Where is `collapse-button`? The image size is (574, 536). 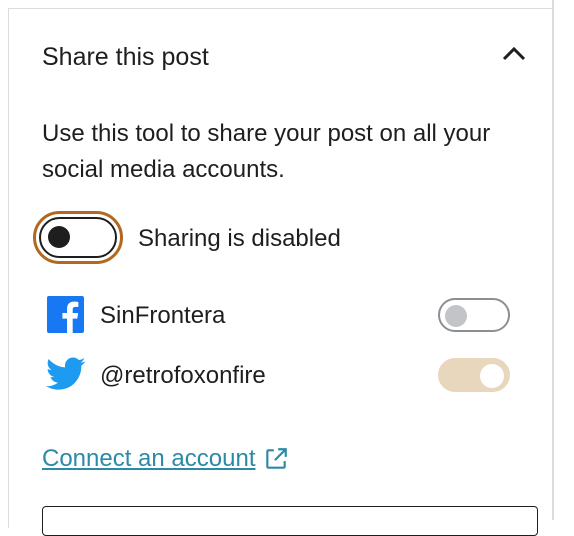 collapse-button is located at coordinates (514, 54).